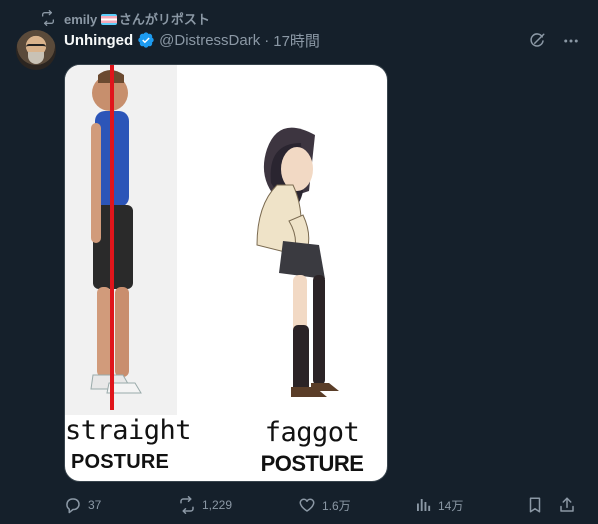 The height and width of the screenshot is (524, 598). Describe the element at coordinates (307, 505) in the screenshot. I see `like-icon` at that location.